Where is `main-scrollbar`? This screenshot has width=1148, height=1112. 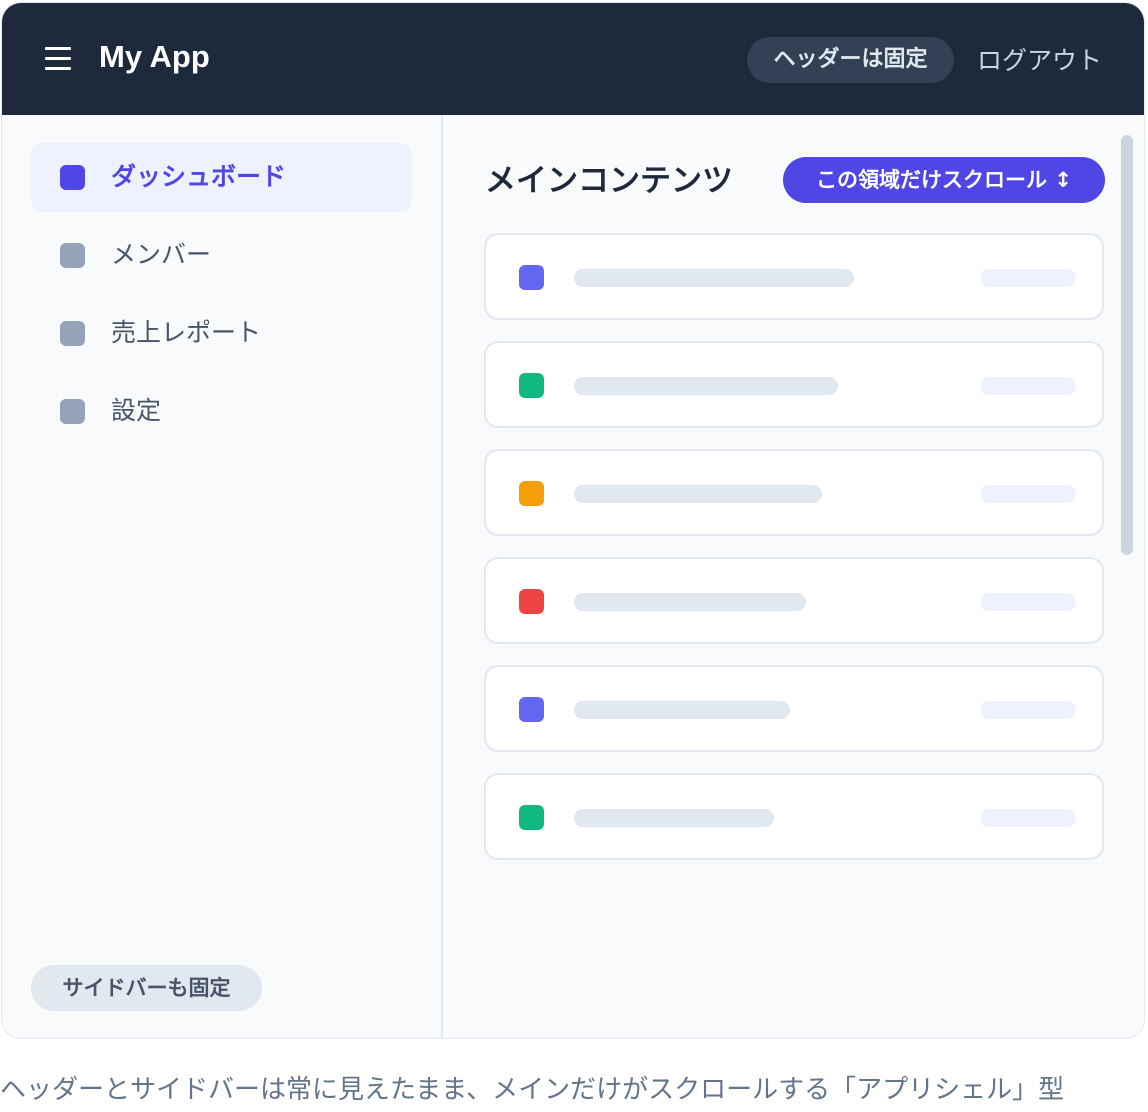 main-scrollbar is located at coordinates (1127, 345).